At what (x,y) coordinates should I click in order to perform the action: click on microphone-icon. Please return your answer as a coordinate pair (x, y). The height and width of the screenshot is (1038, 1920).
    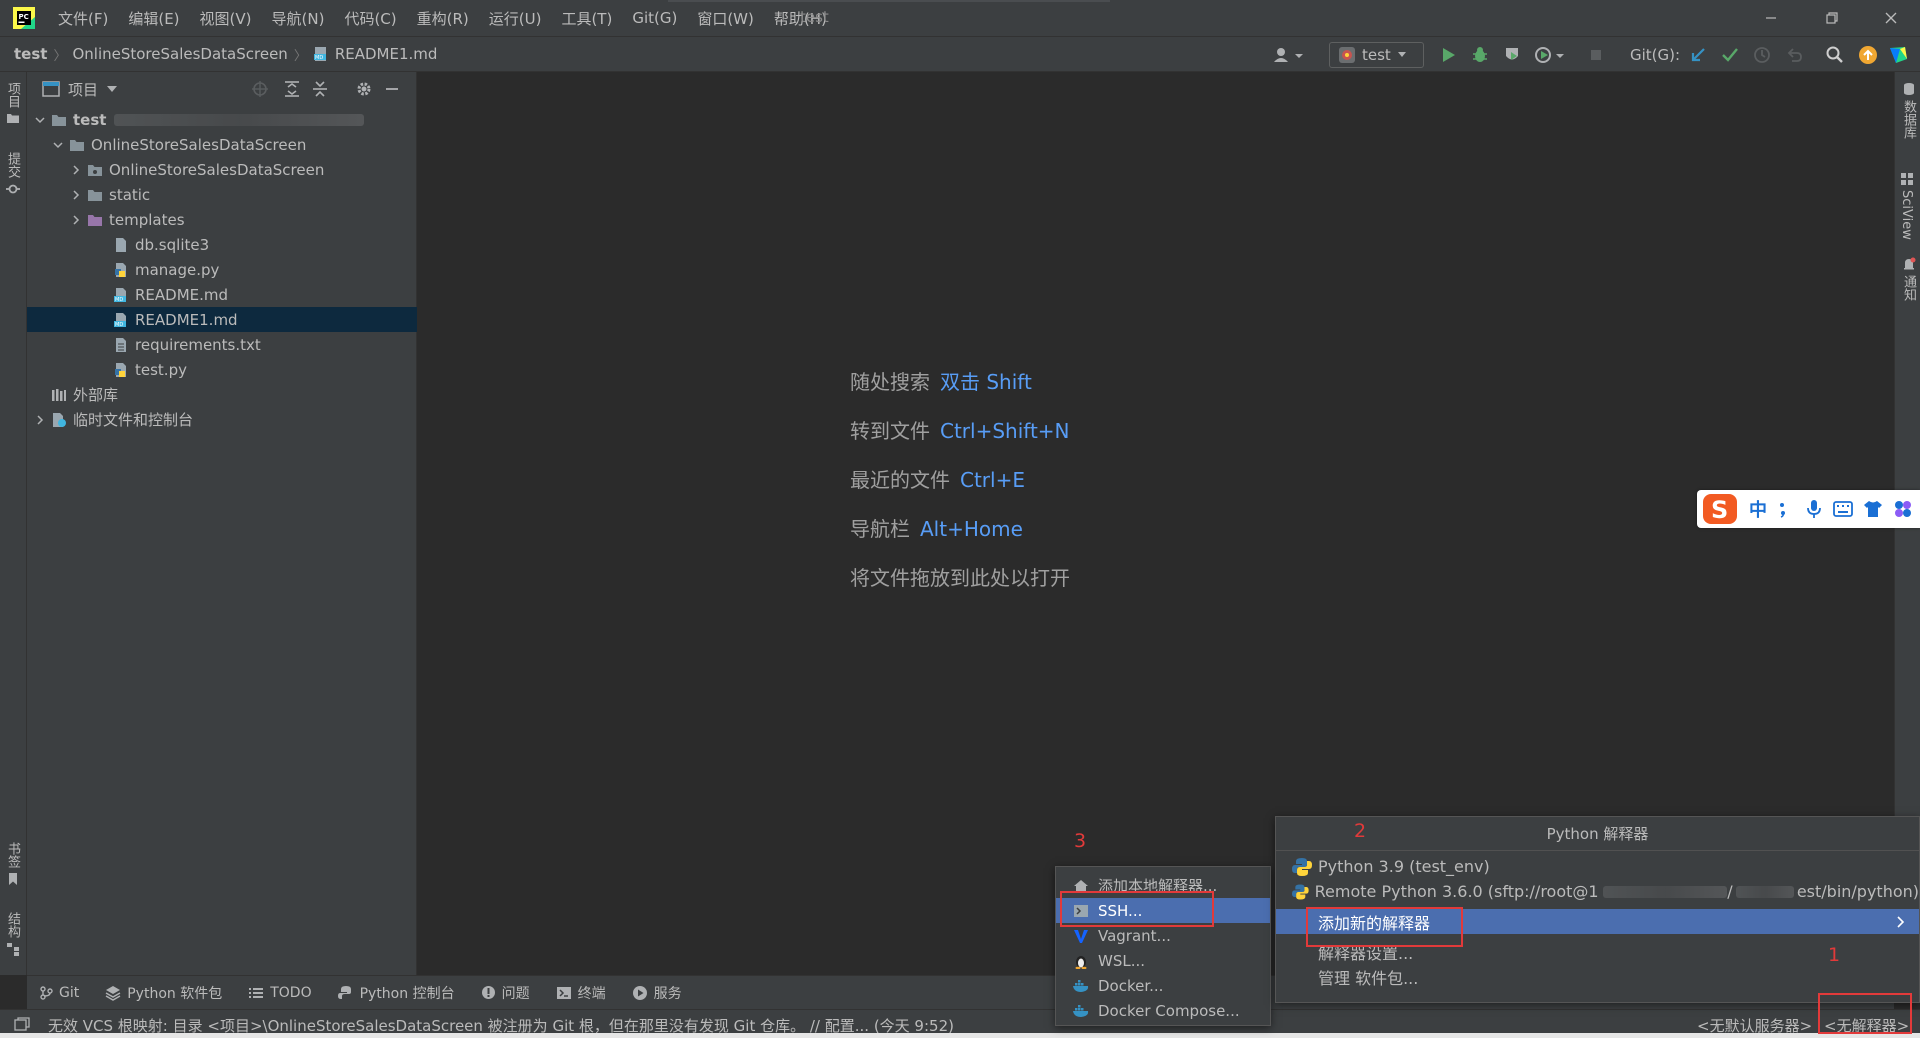
    Looking at the image, I should click on (1814, 509).